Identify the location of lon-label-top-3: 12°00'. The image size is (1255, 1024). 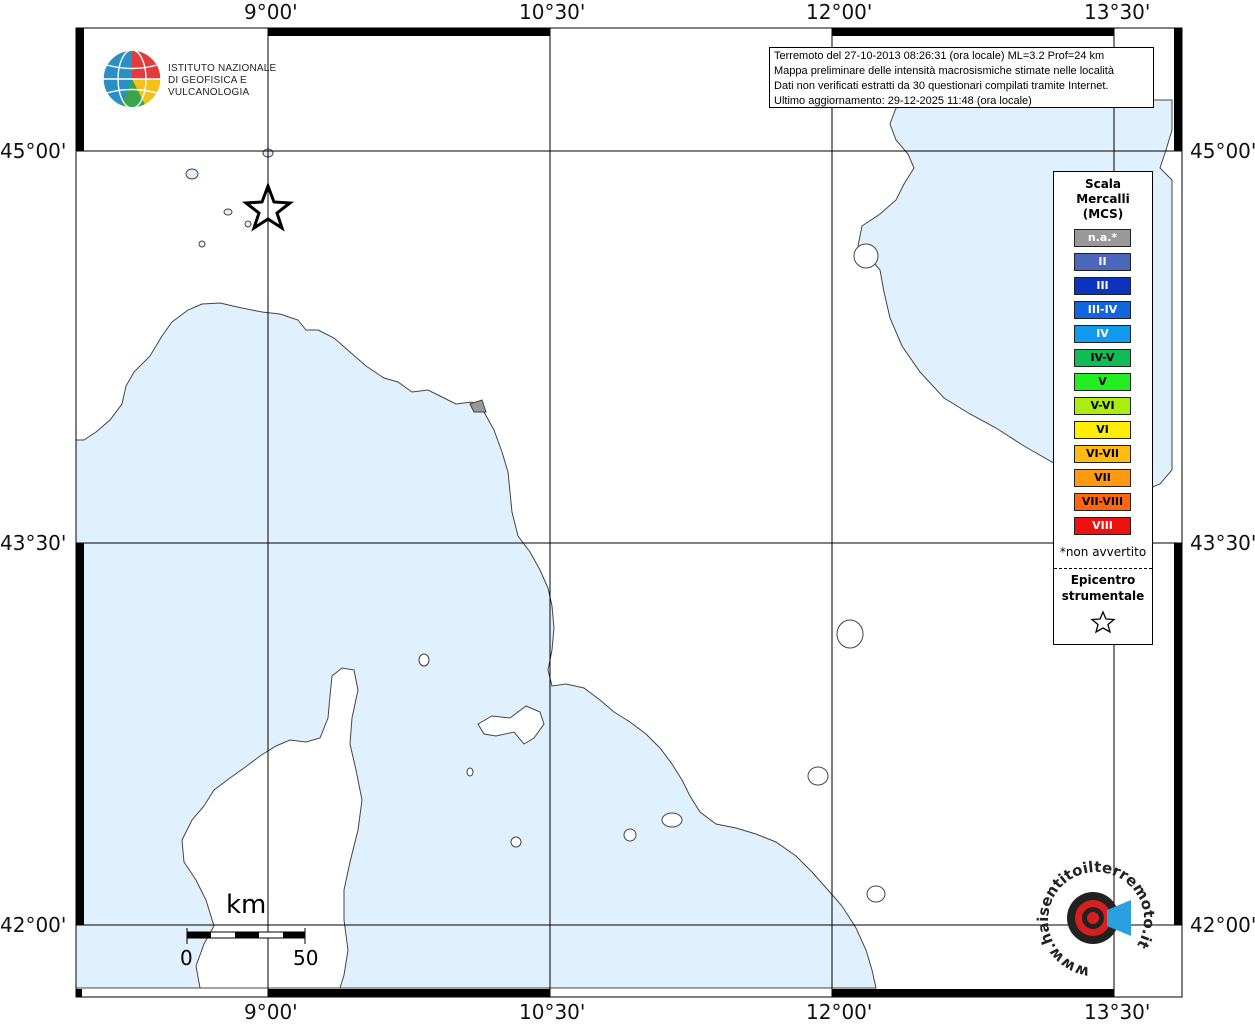
(839, 12).